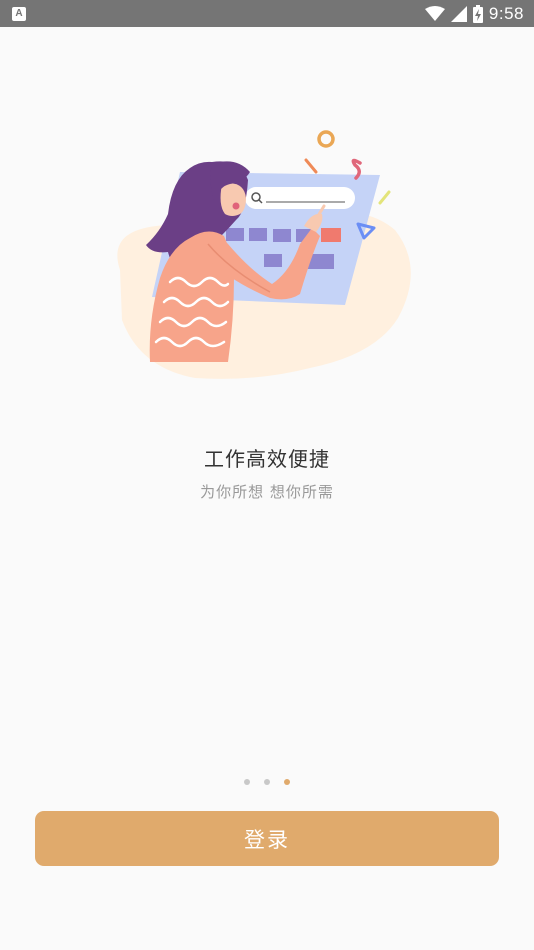 The width and height of the screenshot is (534, 950). What do you see at coordinates (287, 782) in the screenshot?
I see `page-dot-3-active` at bounding box center [287, 782].